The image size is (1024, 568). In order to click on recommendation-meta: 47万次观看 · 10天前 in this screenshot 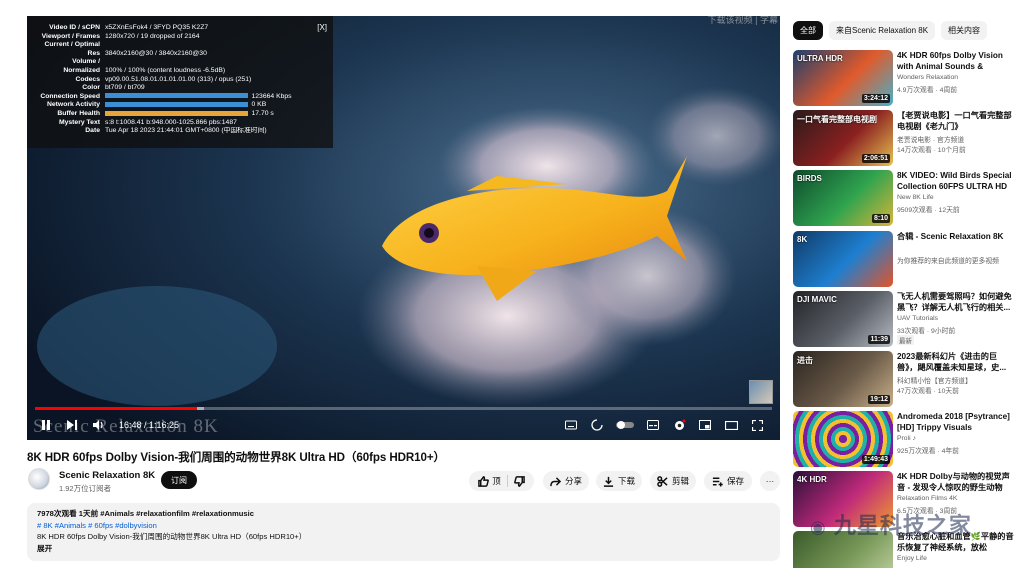, I will do `click(928, 391)`.